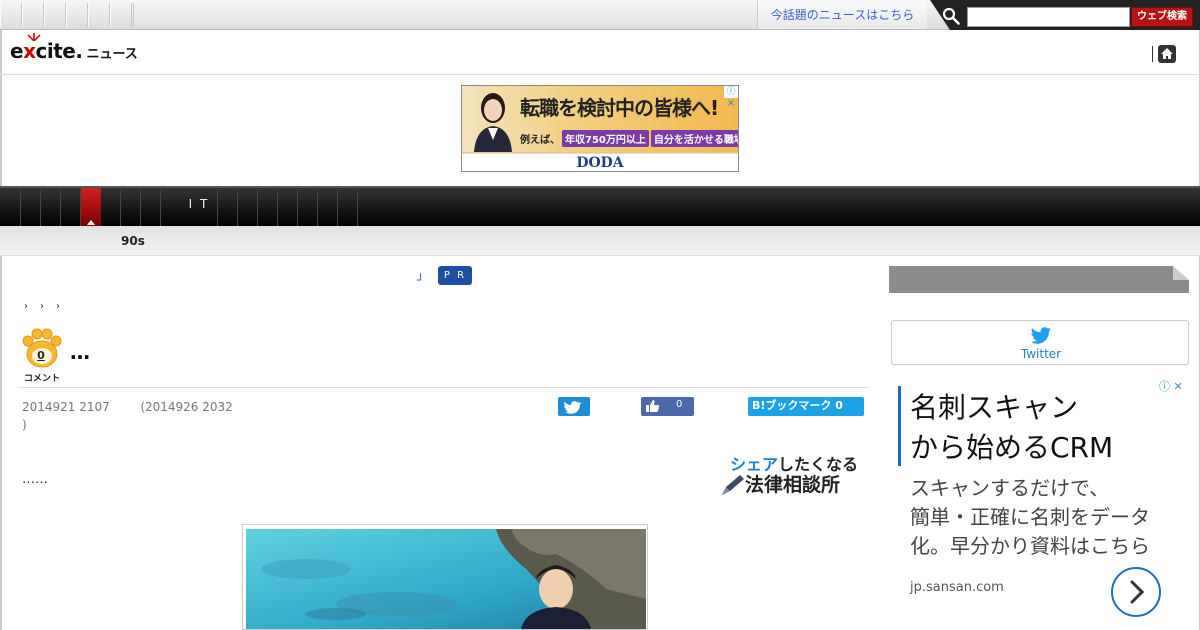 The width and height of the screenshot is (1200, 630). I want to click on pen-icon, so click(733, 485).